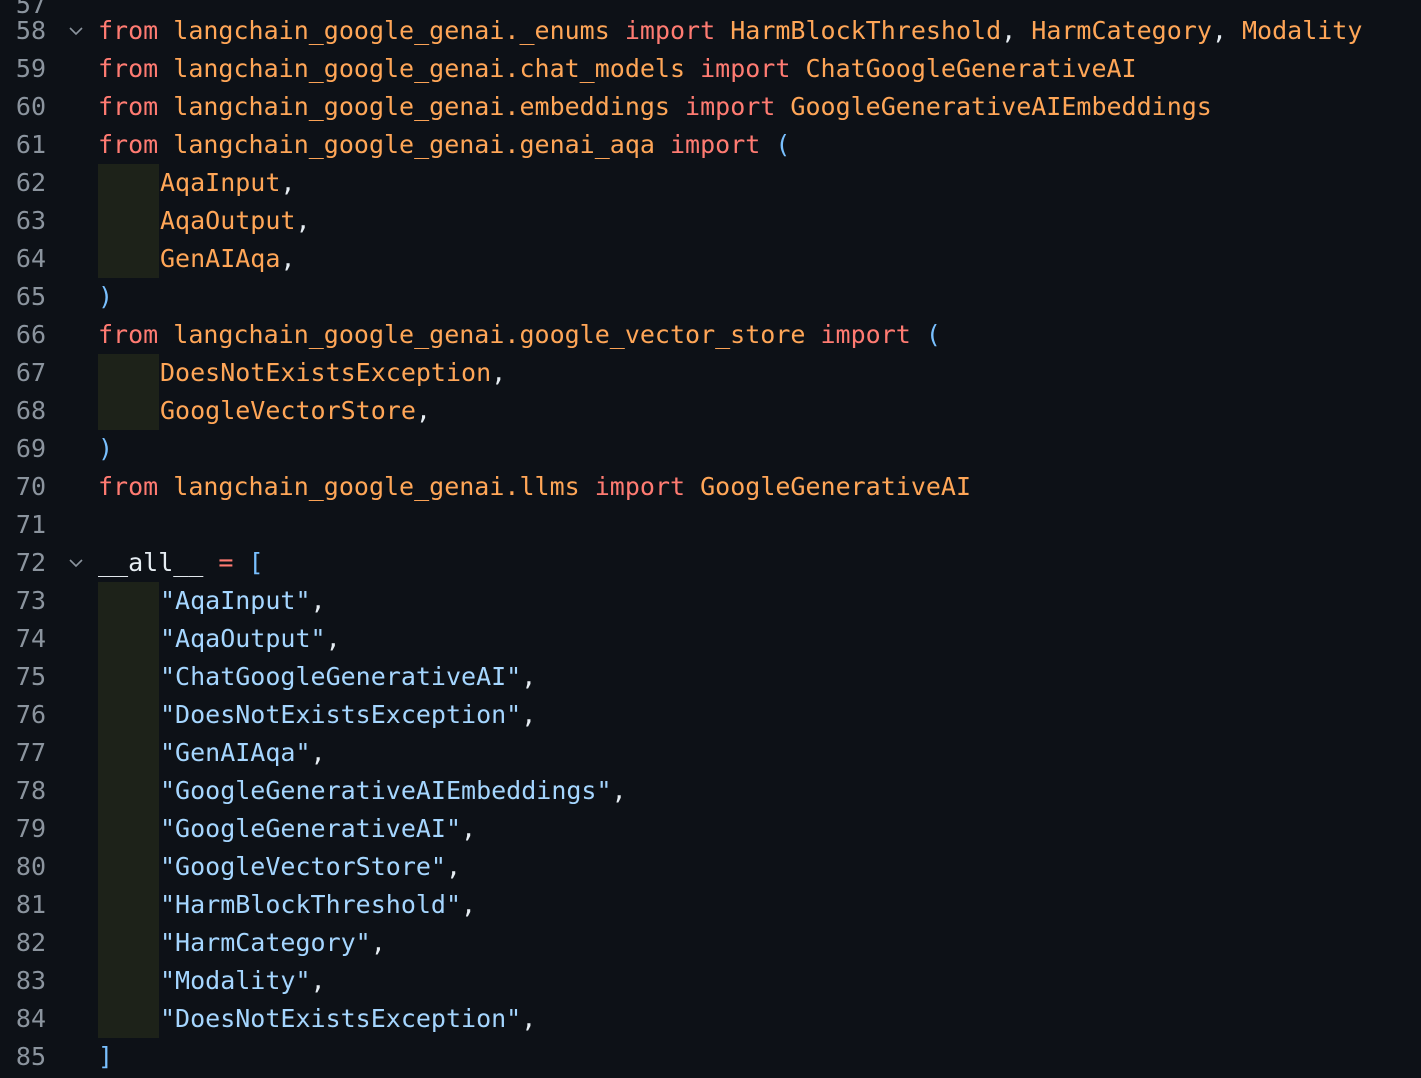 Image resolution: width=1421 pixels, height=1078 pixels. Describe the element at coordinates (30, 867) in the screenshot. I see `line-number-gutter: 80` at that location.